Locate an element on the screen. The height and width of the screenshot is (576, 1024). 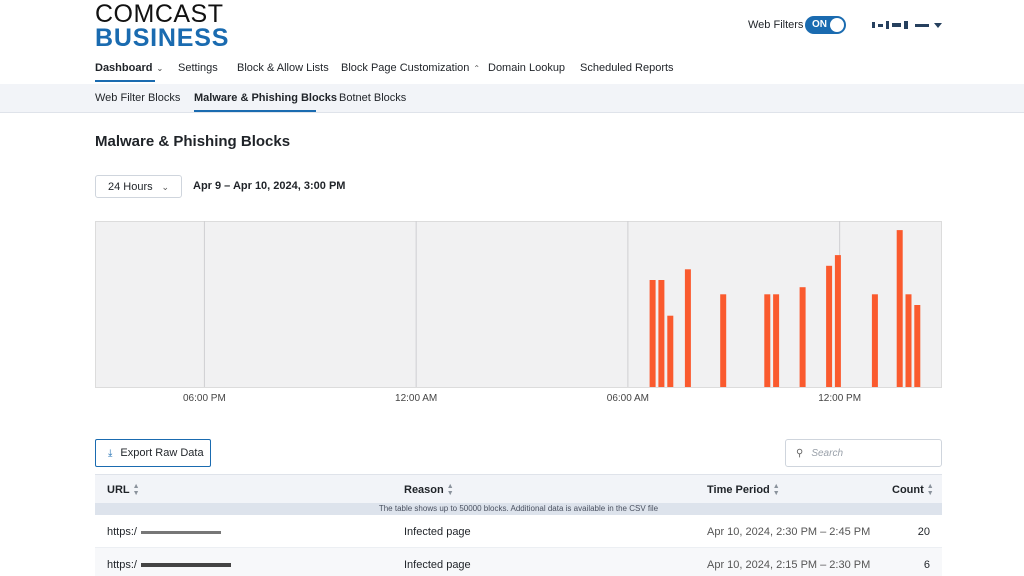
download-icon: ⤓ is located at coordinates (110, 453).